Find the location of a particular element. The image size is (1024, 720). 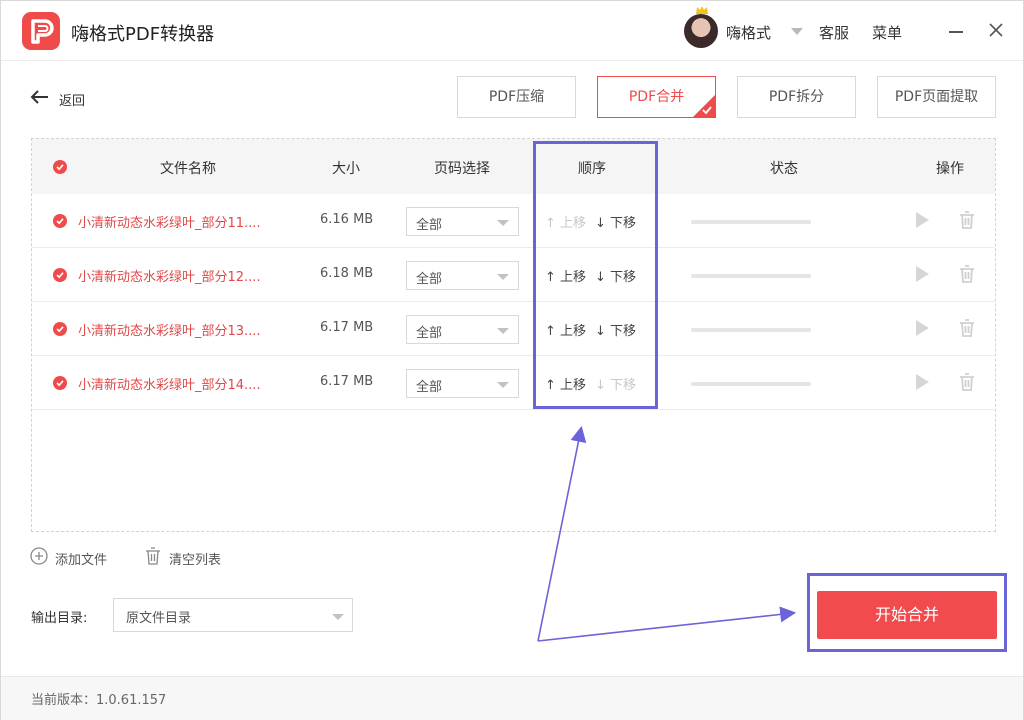

app-title: 嗨格式PDF转换器 is located at coordinates (143, 34).